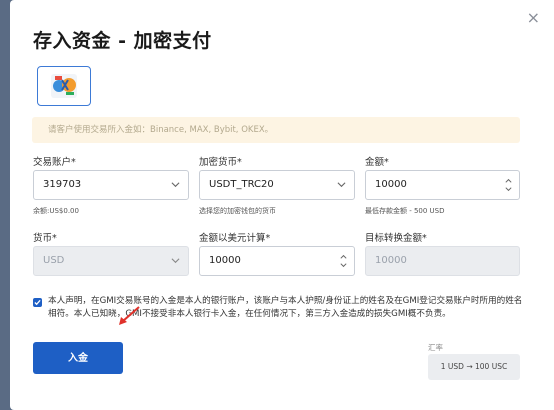  I want to click on currency-label: 货币*, so click(45, 238).